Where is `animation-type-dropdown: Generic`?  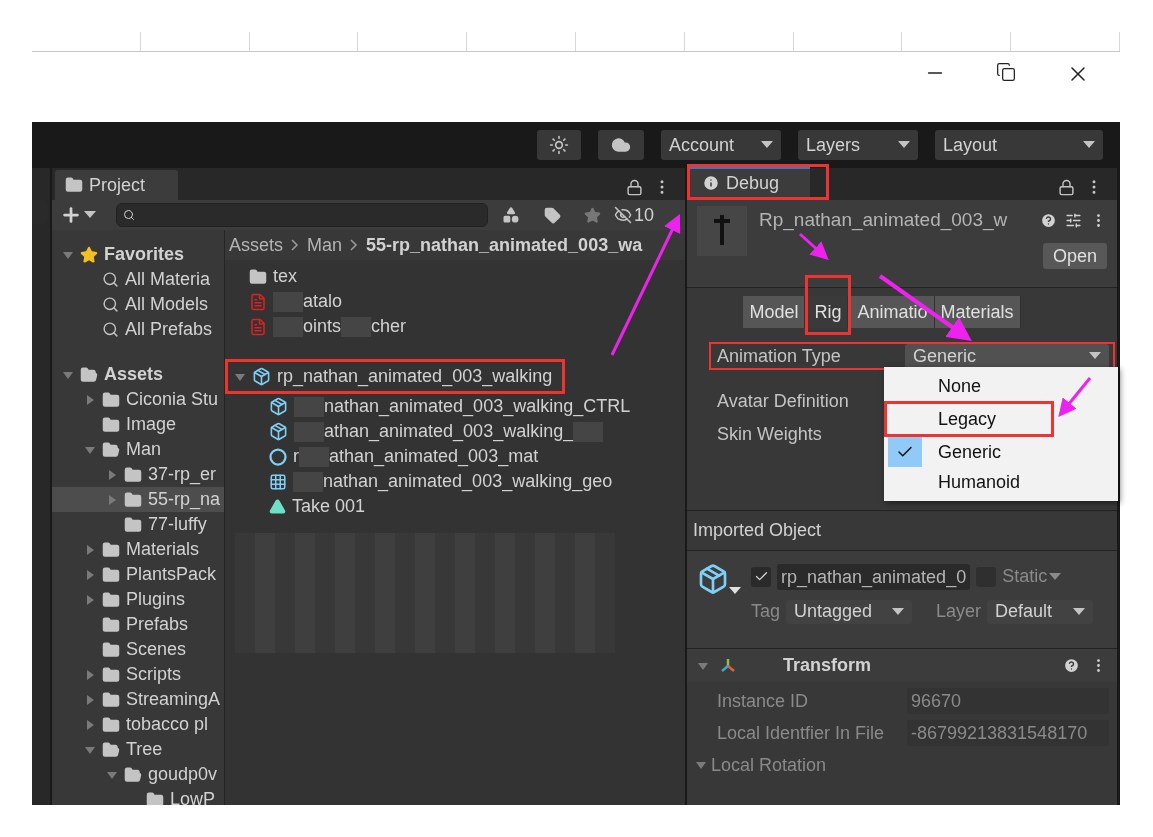
animation-type-dropdown: Generic is located at coordinates (1007, 356).